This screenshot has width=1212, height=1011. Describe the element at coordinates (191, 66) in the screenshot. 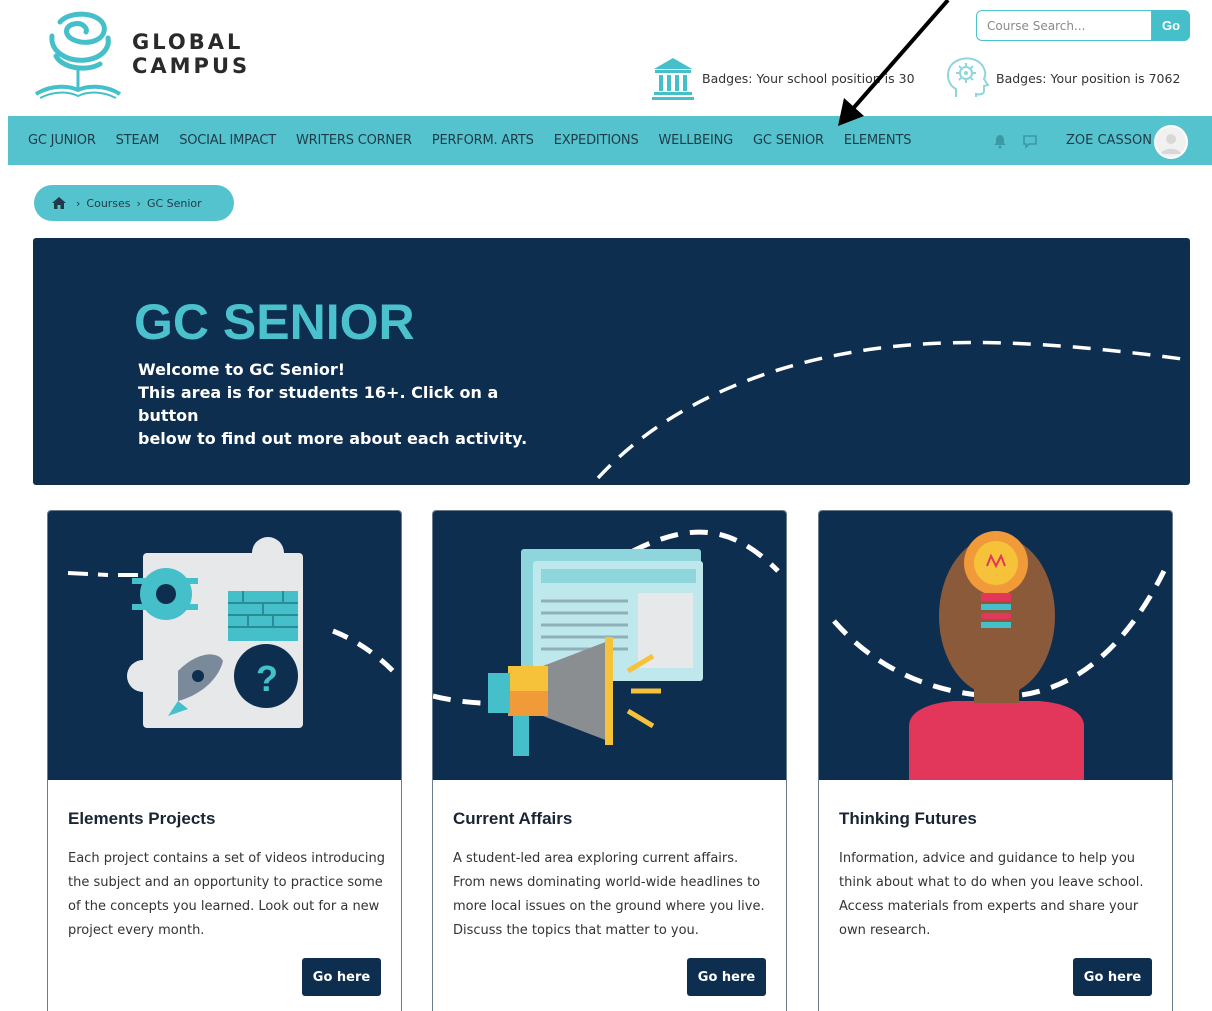

I see `logo-line-2: CAMPUS` at that location.